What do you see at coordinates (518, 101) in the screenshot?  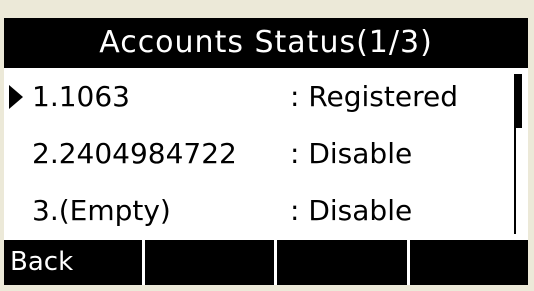 I see `scrollbar-thumb` at bounding box center [518, 101].